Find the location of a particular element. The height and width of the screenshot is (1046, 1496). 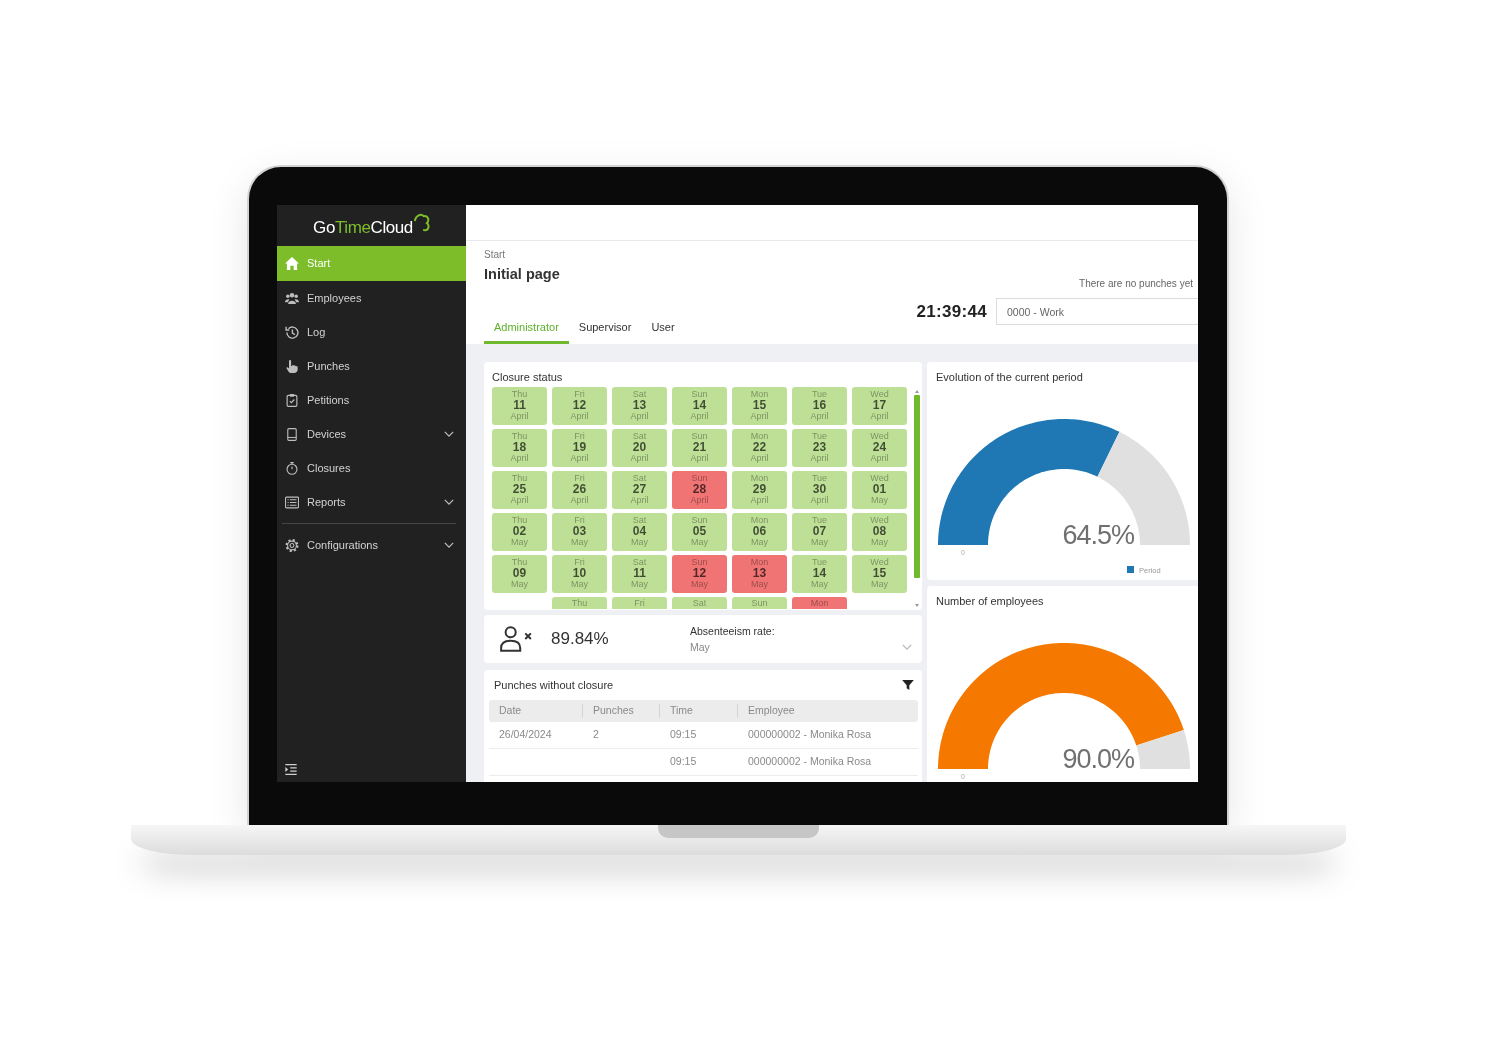

tab: Supervisor is located at coordinates (605, 329).